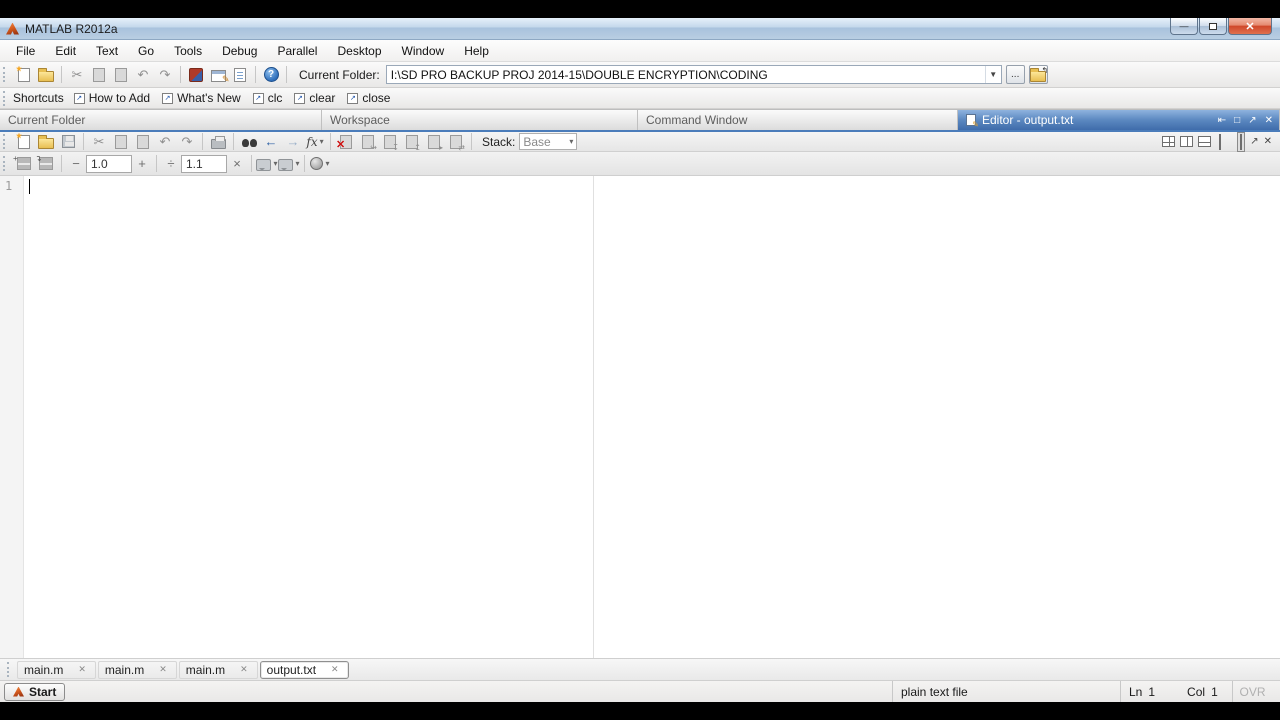 Image resolution: width=1280 pixels, height=720 pixels. Describe the element at coordinates (1184, 26) in the screenshot. I see `minimize-button: —` at that location.